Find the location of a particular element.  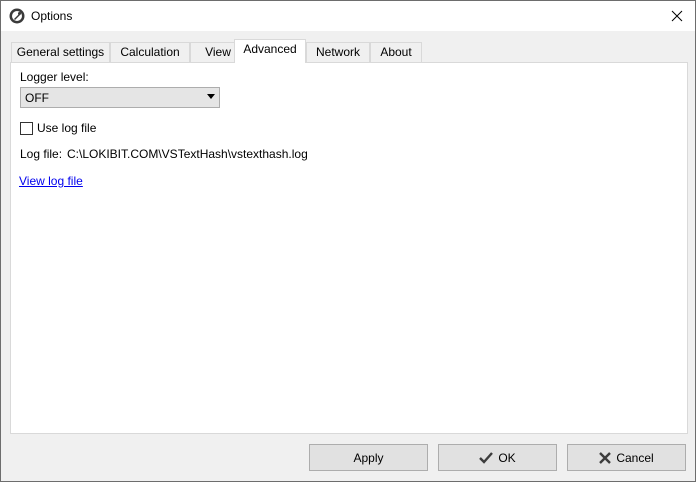

logger-level-value: OFF is located at coordinates (37, 98).